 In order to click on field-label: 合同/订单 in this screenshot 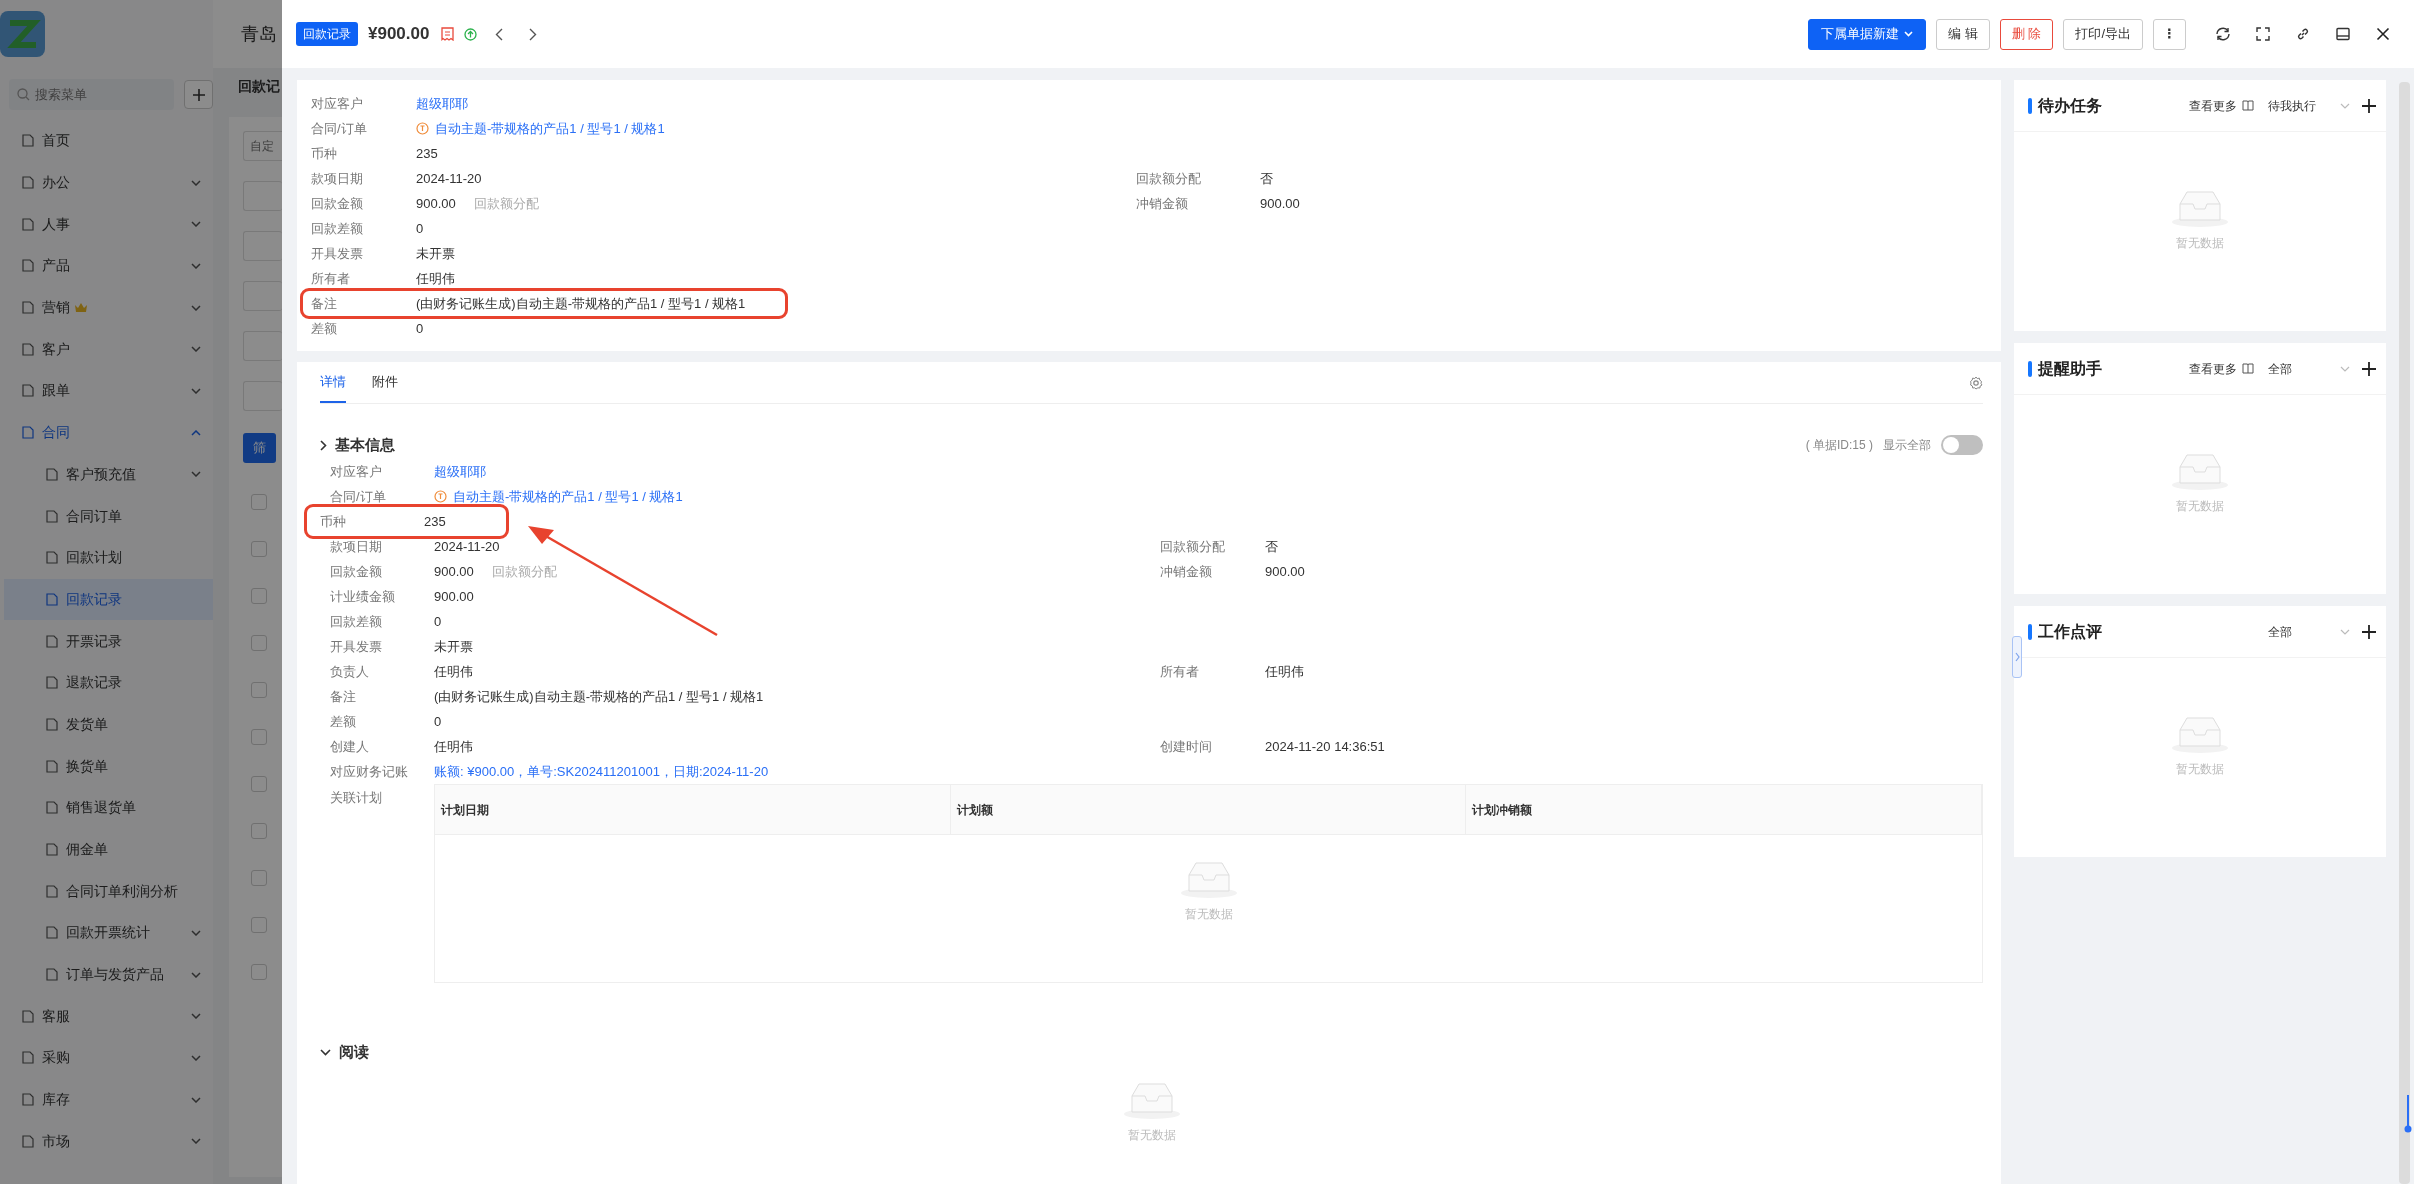, I will do `click(358, 496)`.